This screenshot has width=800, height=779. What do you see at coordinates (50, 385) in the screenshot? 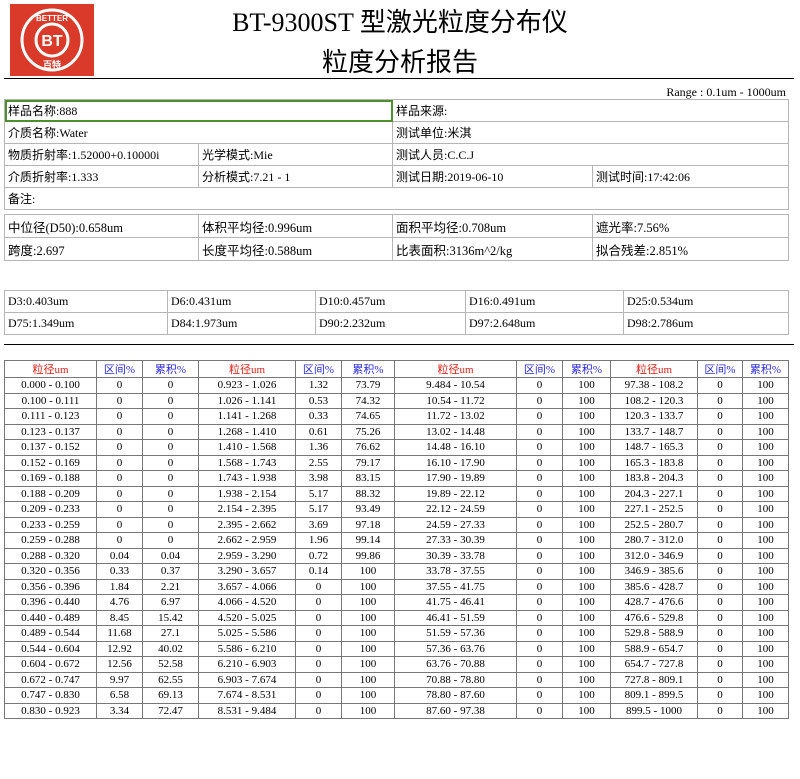
I see `size-range-cell: 0.000 - 0.100` at bounding box center [50, 385].